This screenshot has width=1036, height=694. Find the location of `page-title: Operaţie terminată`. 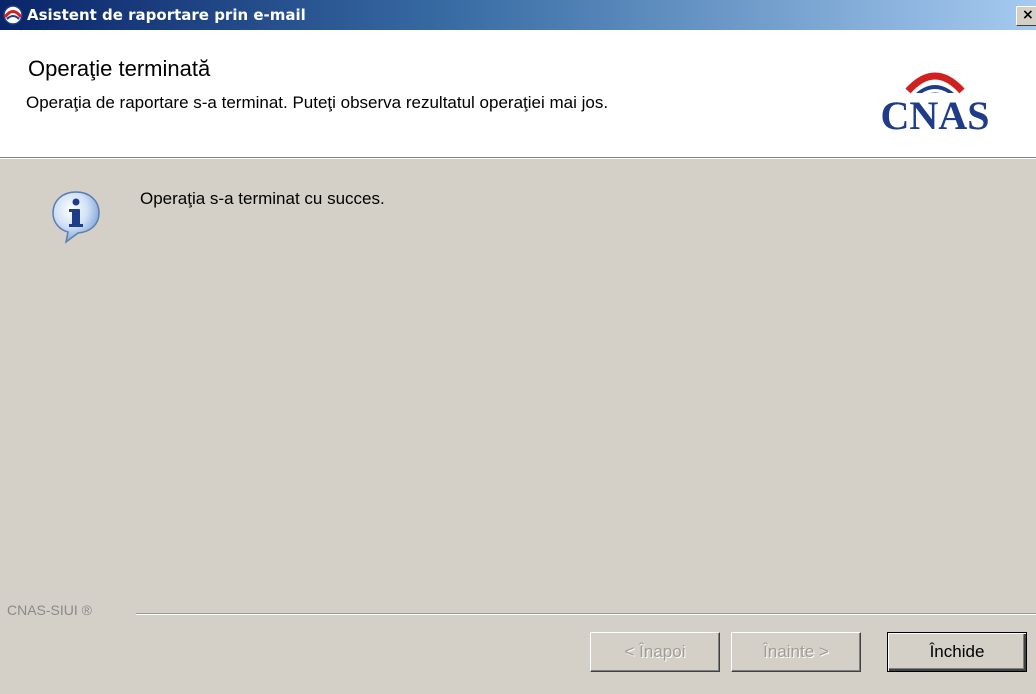

page-title: Operaţie terminată is located at coordinates (119, 68).